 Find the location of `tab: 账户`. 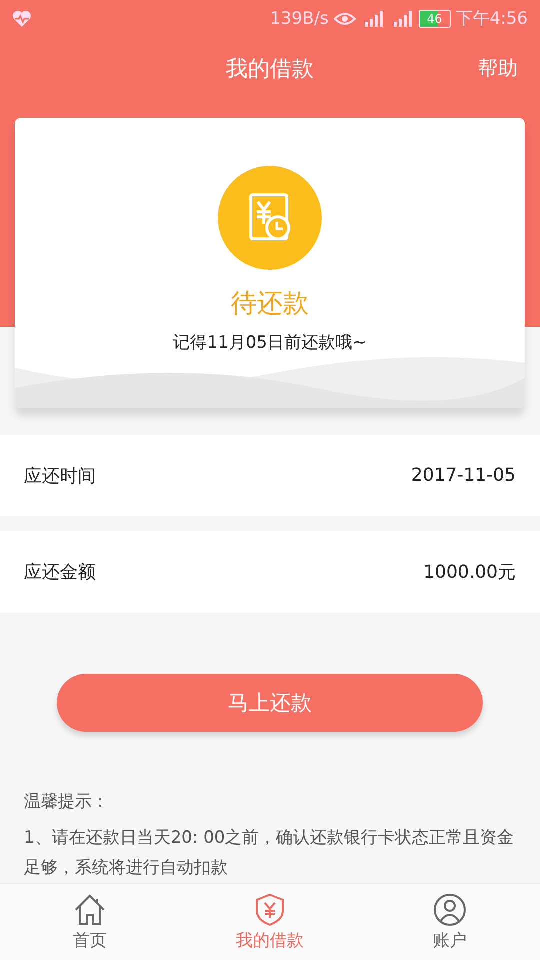

tab: 账户 is located at coordinates (450, 922).